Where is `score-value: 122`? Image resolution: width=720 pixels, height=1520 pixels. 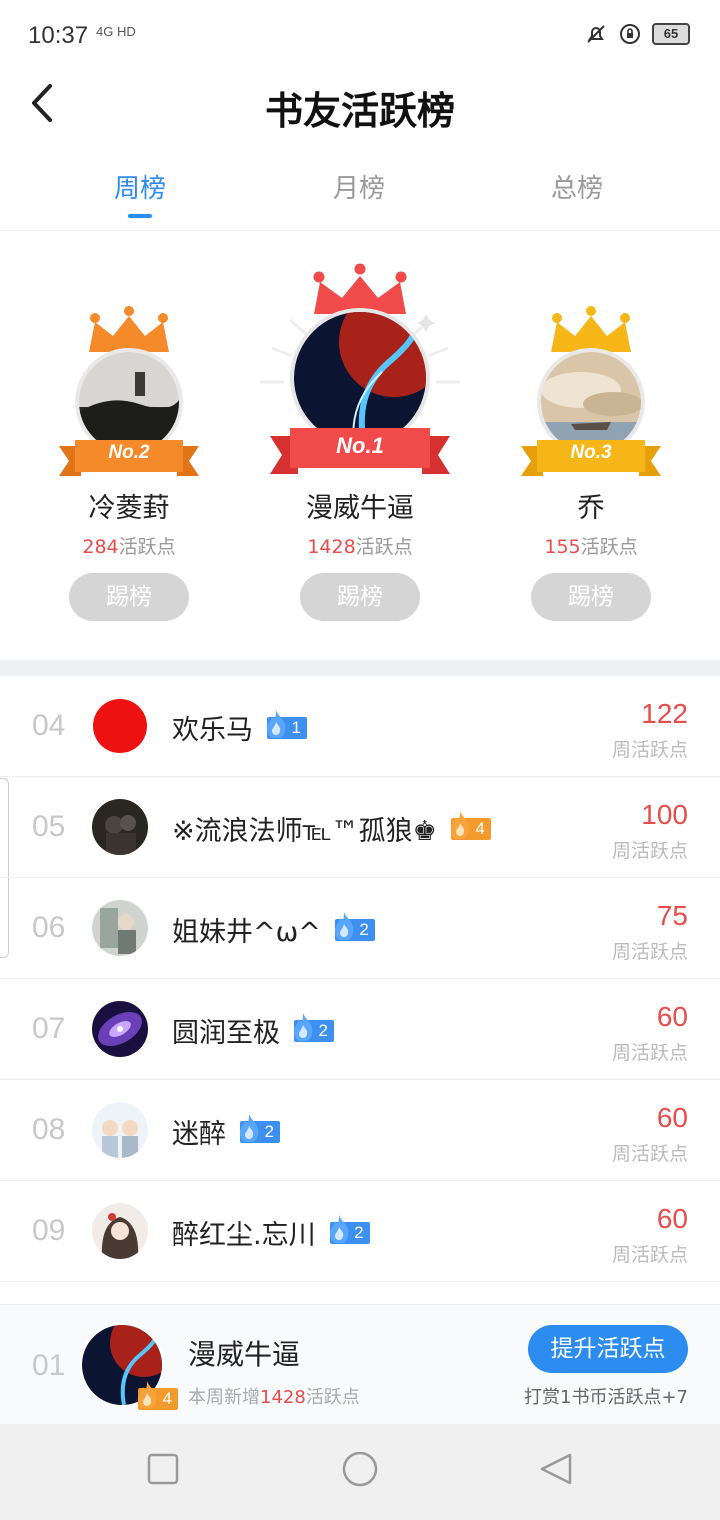
score-value: 122 is located at coordinates (664, 713).